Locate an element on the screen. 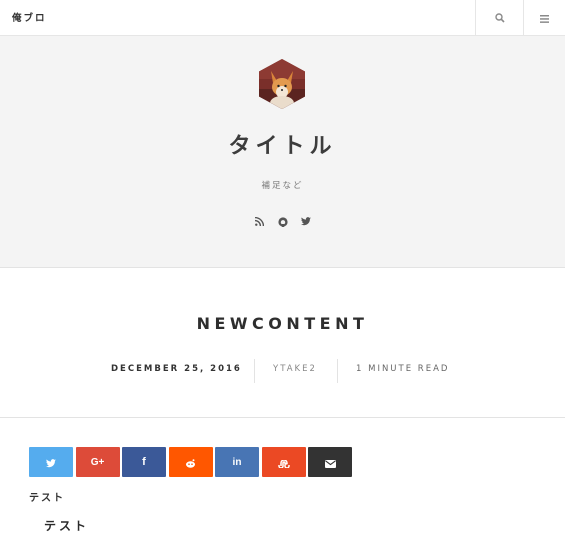 The image size is (565, 549). share-linkedin-button: in is located at coordinates (237, 462).